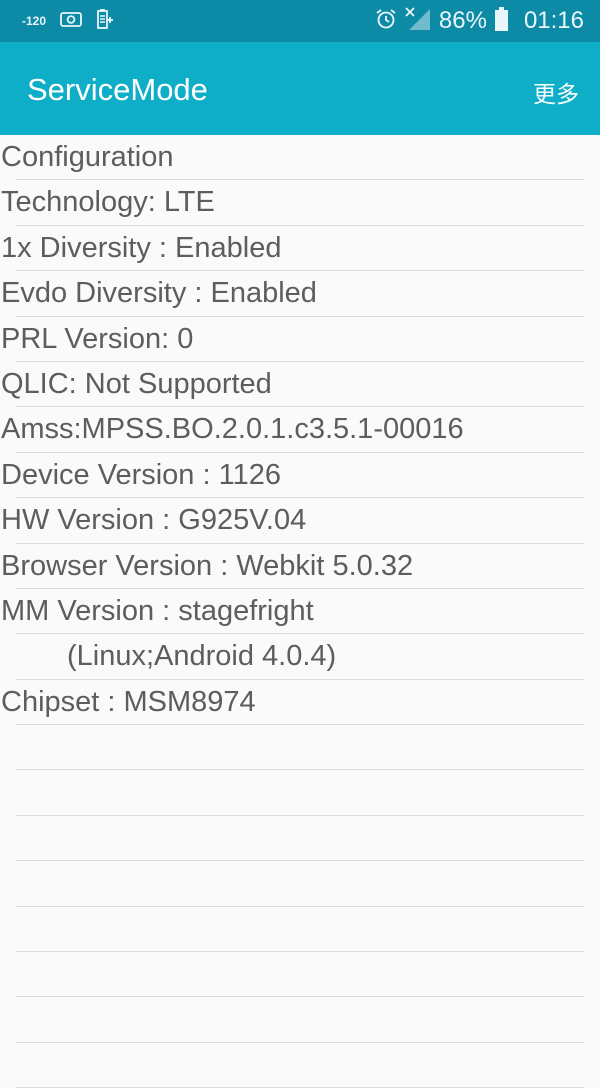  I want to click on status-left-group: -120, so click(68, 21).